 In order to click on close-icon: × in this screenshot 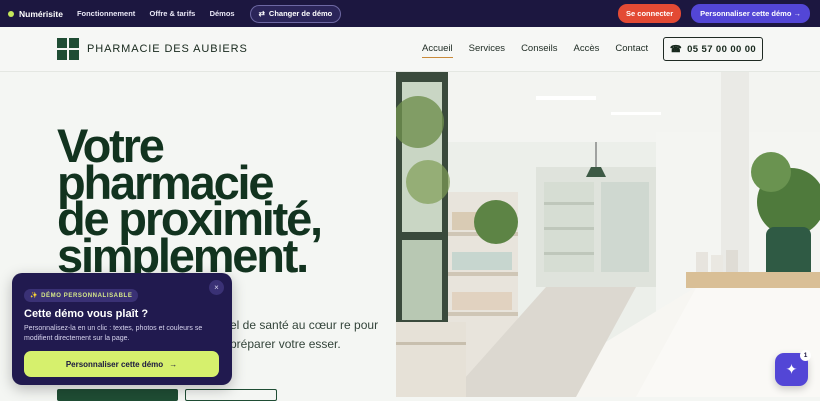, I will do `click(216, 287)`.